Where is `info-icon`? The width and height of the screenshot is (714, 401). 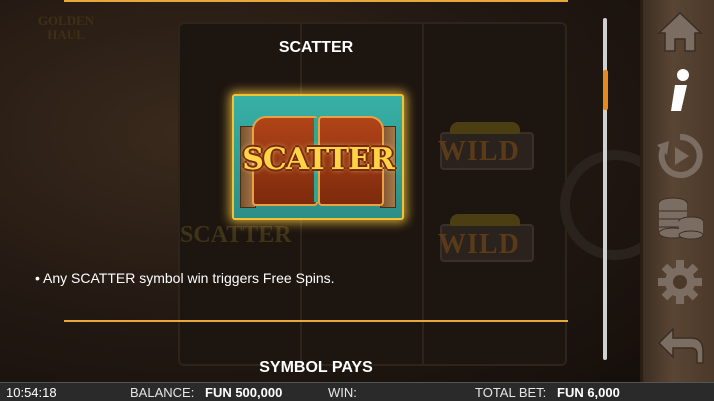
info-icon is located at coordinates (680, 90).